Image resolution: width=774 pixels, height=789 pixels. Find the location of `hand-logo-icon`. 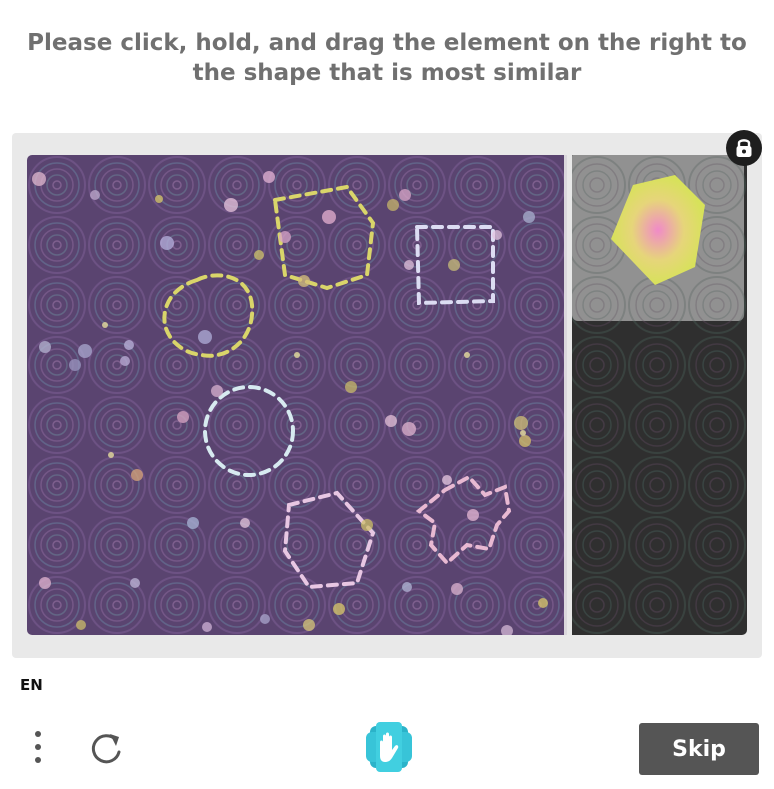

hand-logo-icon is located at coordinates (389, 747).